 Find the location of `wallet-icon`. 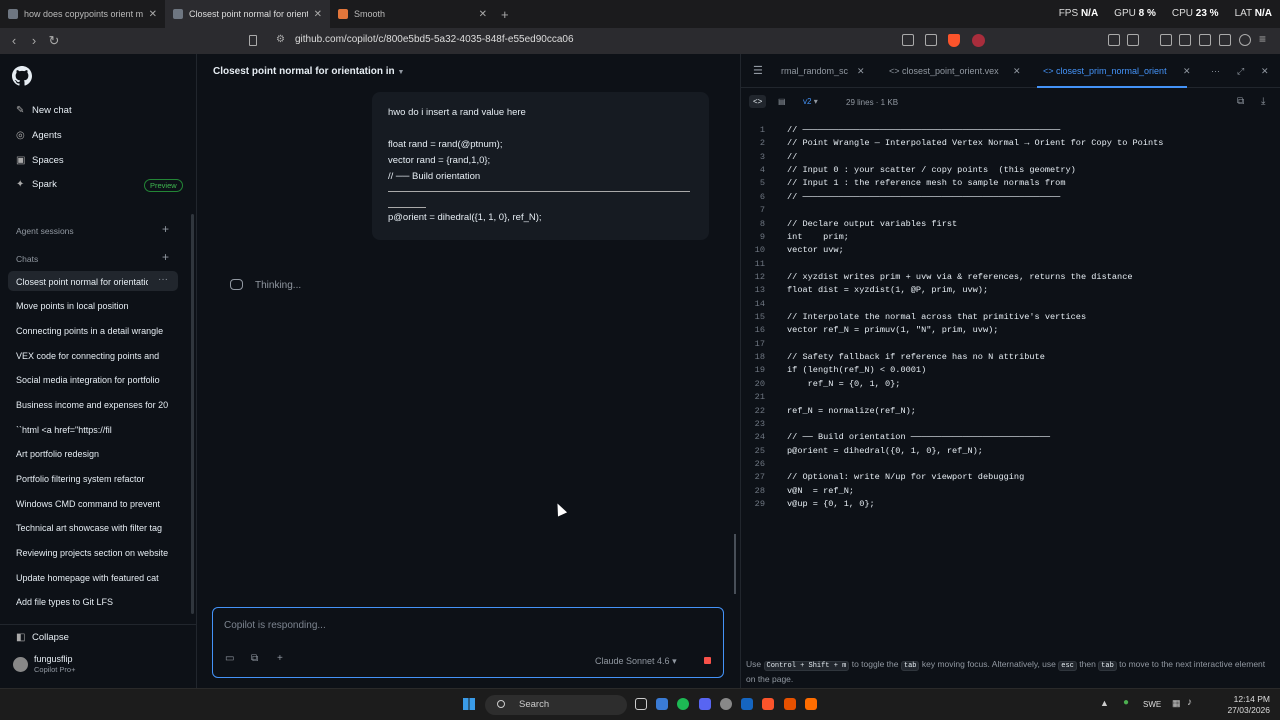

wallet-icon is located at coordinates (1205, 40).